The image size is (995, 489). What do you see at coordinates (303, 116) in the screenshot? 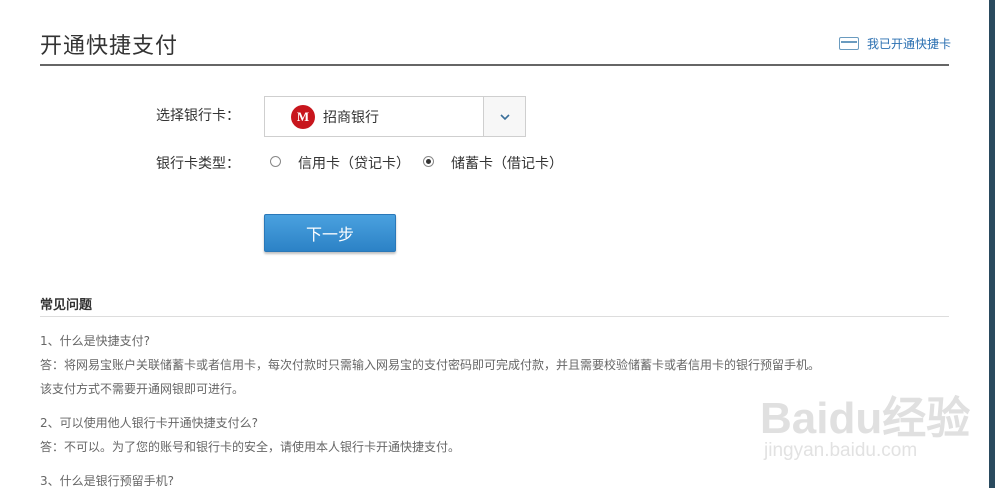
I see `cmb-logo-icon: M` at bounding box center [303, 116].